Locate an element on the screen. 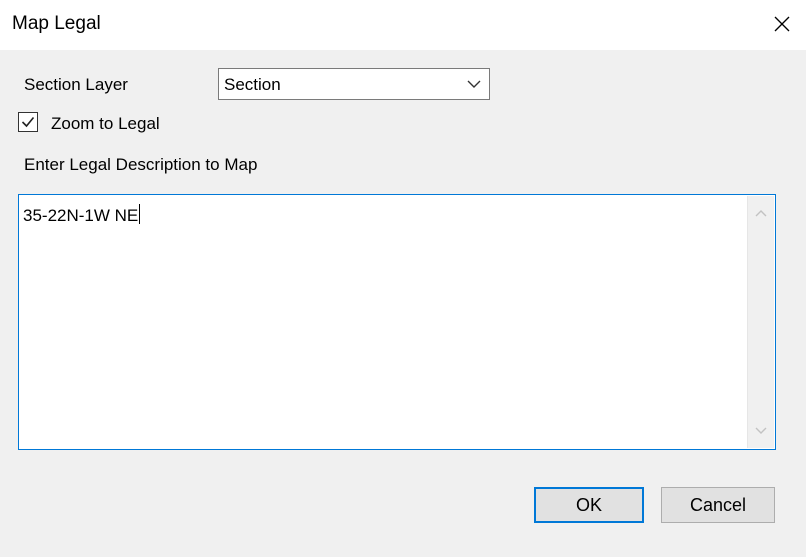  legal-description-text: 35-22N-1W NE is located at coordinates (82, 214).